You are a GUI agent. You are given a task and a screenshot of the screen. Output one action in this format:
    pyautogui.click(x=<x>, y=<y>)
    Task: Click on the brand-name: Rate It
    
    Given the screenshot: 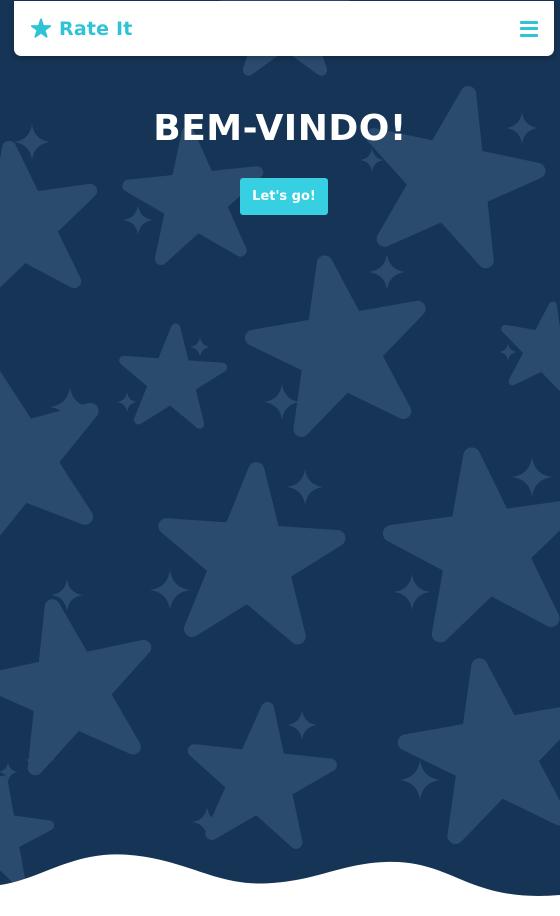 What is the action you would take?
    pyautogui.click(x=96, y=28)
    